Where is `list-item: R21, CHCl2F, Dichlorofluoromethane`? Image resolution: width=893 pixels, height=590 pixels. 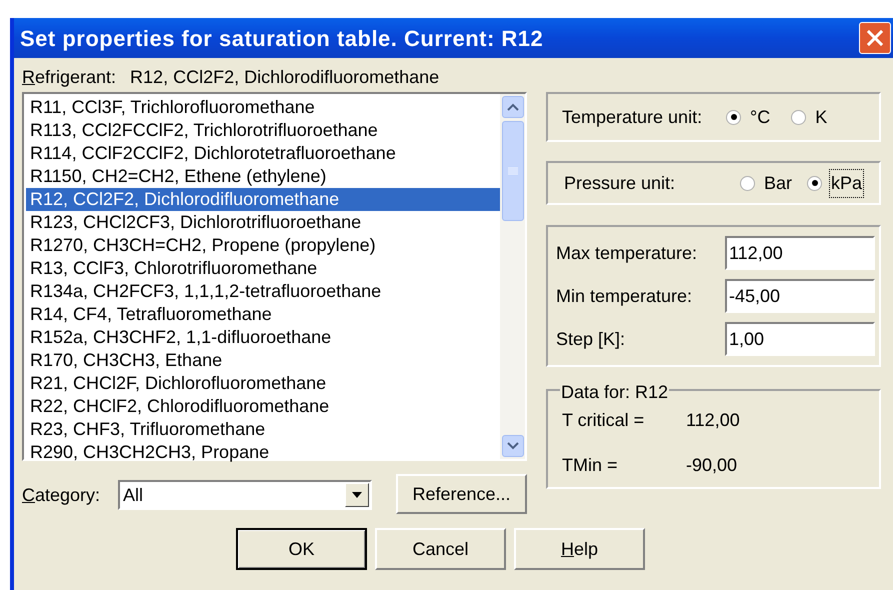 list-item: R21, CHCl2F, Dichlorofluoromethane is located at coordinates (263, 383).